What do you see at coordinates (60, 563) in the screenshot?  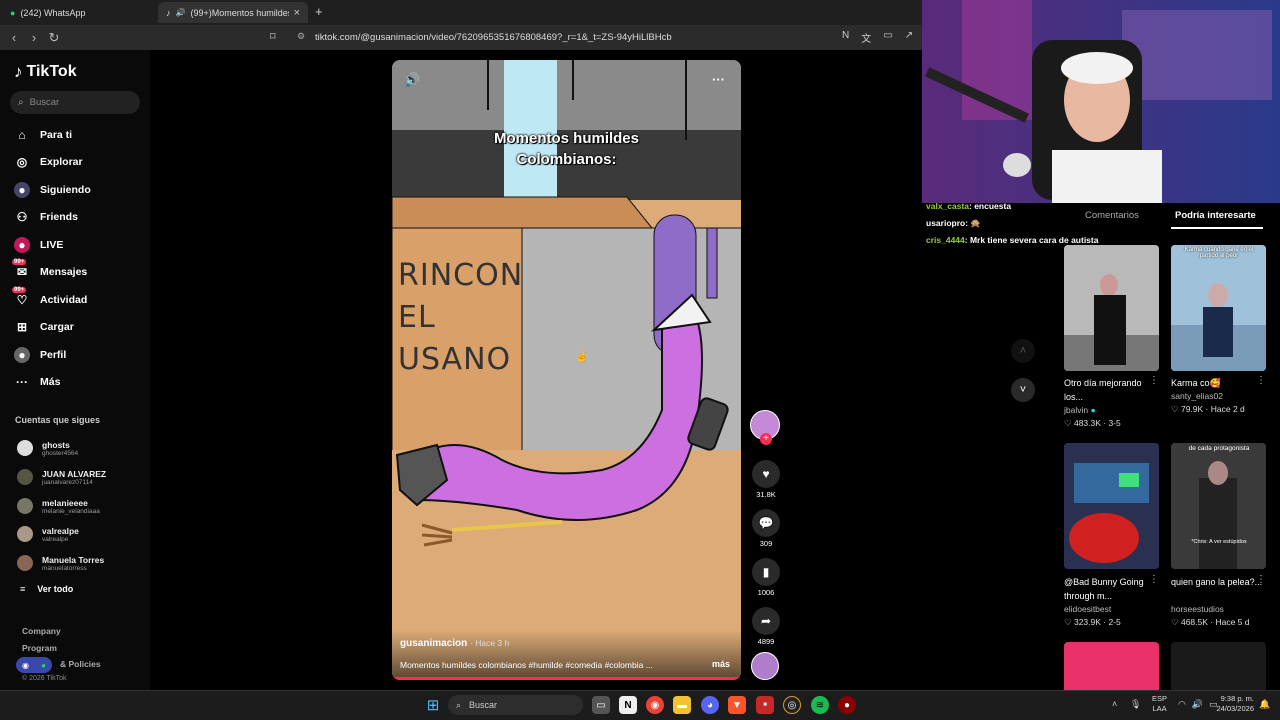 I see `followed-account: Manuela Torres manuelatorress` at bounding box center [60, 563].